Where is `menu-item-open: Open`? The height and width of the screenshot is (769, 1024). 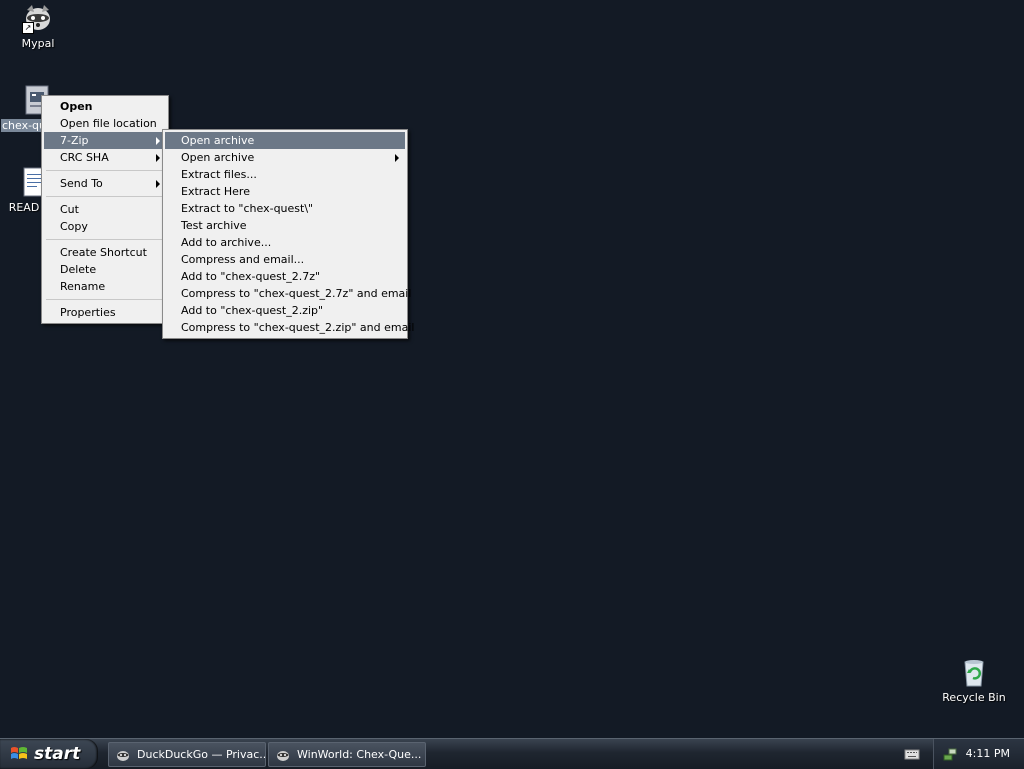 menu-item-open: Open is located at coordinates (105, 106).